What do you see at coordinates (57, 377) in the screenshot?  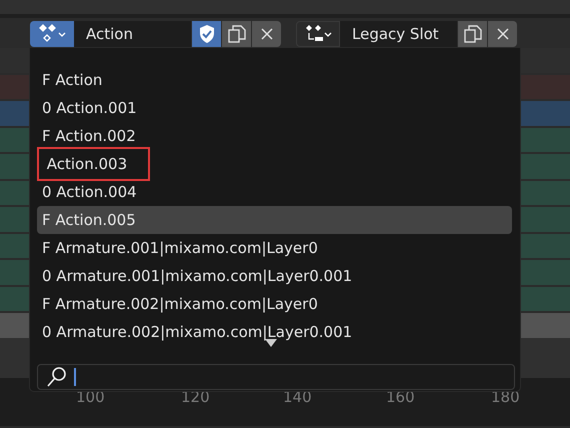 I see `search-icon` at bounding box center [57, 377].